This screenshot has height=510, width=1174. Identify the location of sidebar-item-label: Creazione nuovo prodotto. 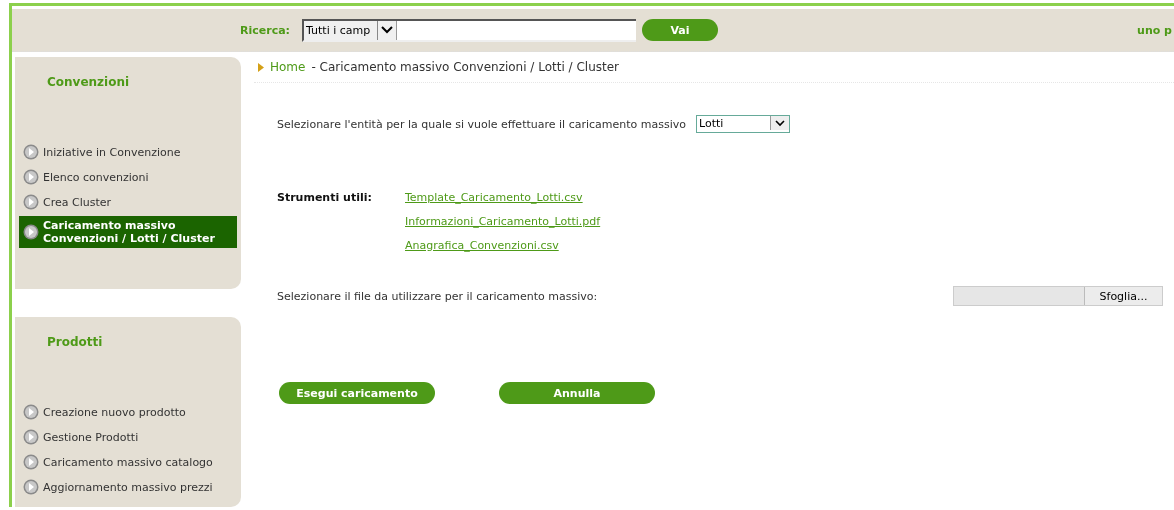
(114, 412).